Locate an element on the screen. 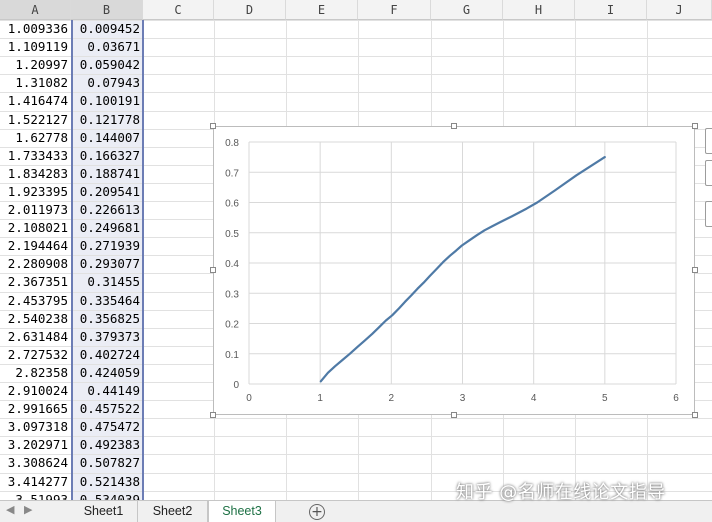 Image resolution: width=712 pixels, height=522 pixels. x-tick-label: 6 is located at coordinates (676, 398).